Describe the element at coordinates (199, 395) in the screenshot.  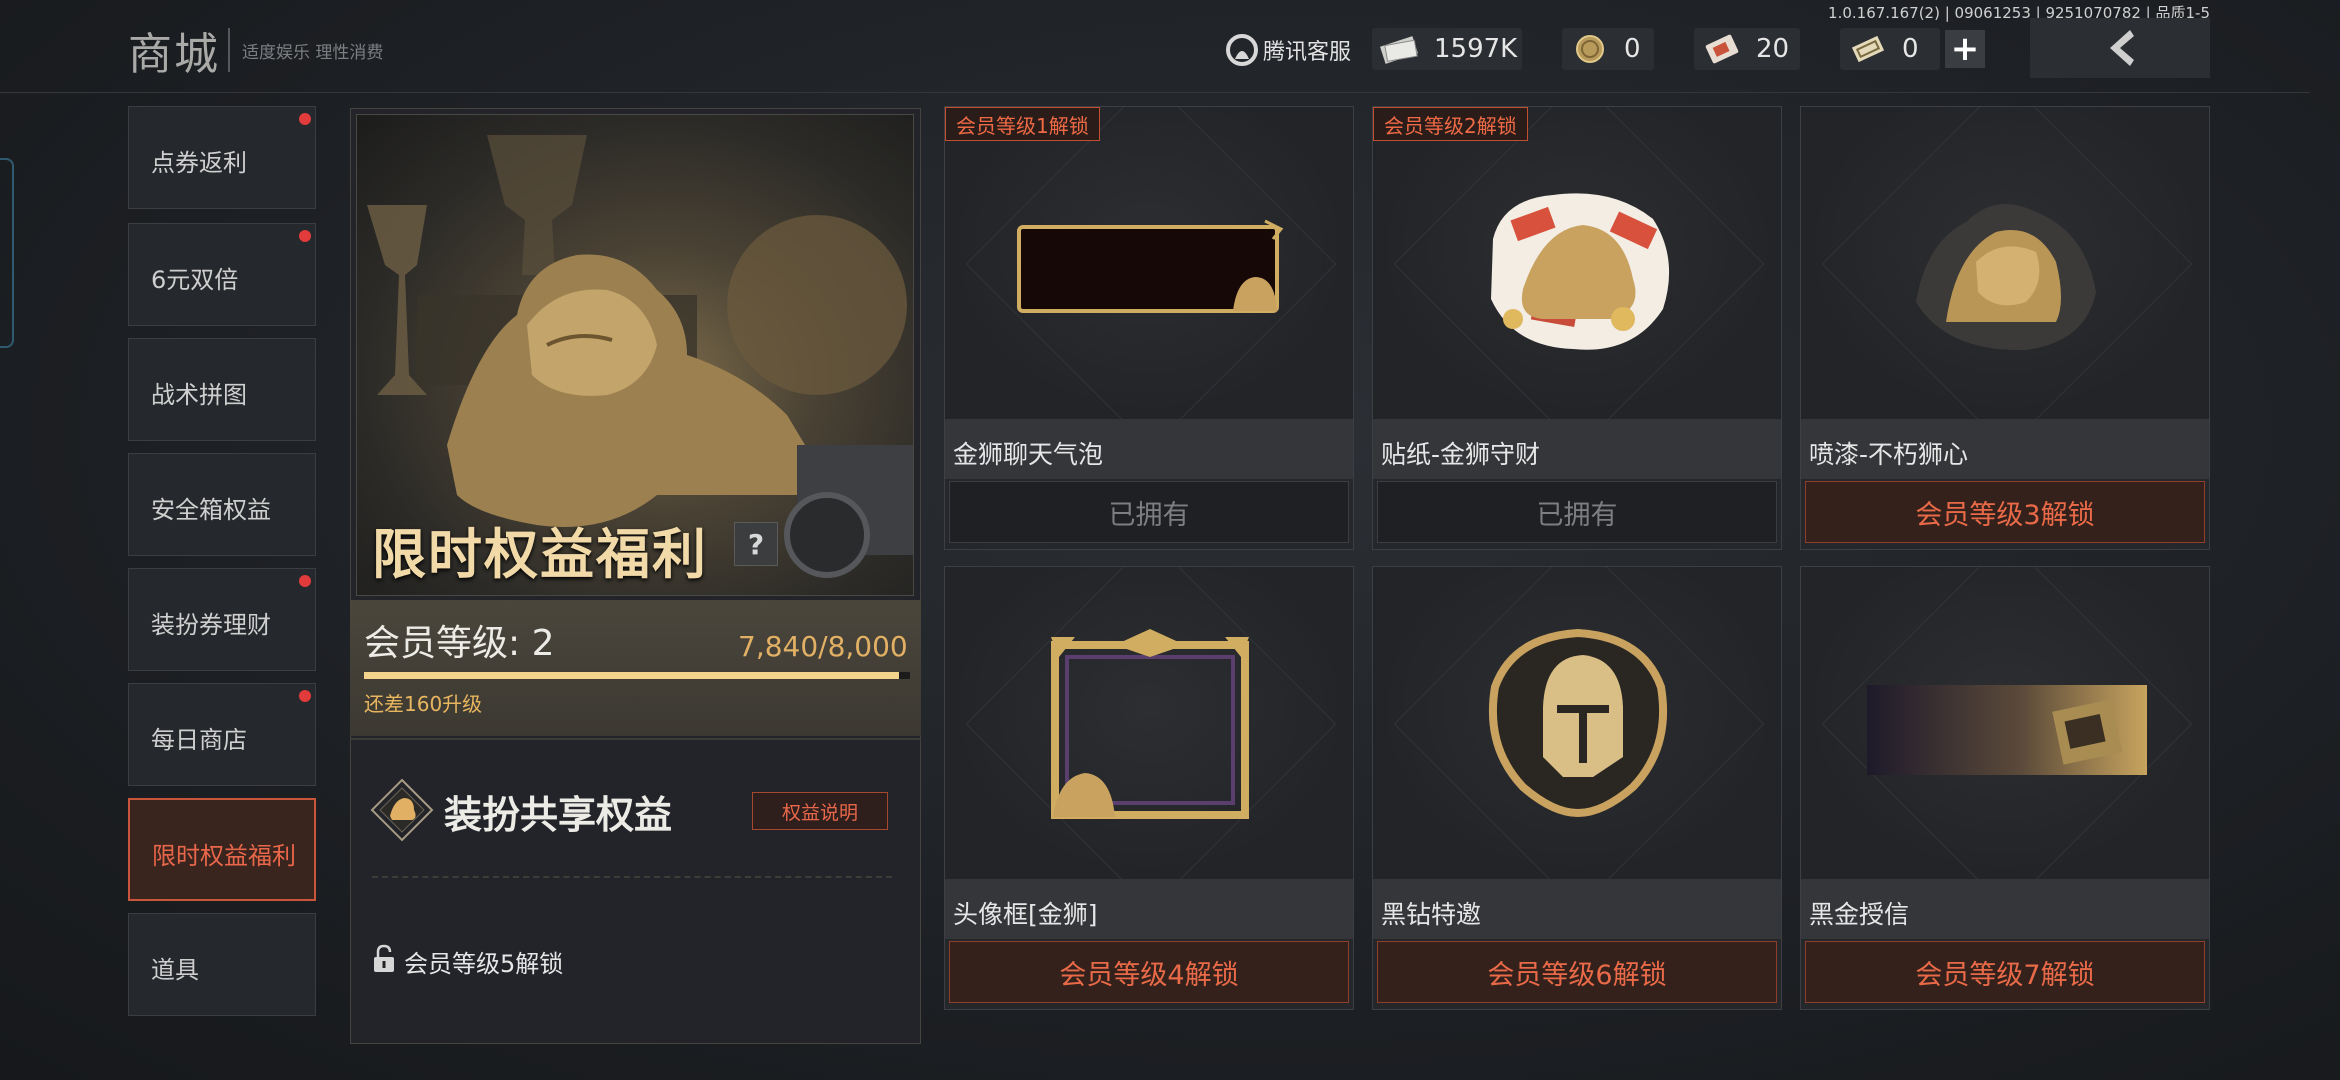
I see `sidebar-item-label: 战术拼图` at that location.